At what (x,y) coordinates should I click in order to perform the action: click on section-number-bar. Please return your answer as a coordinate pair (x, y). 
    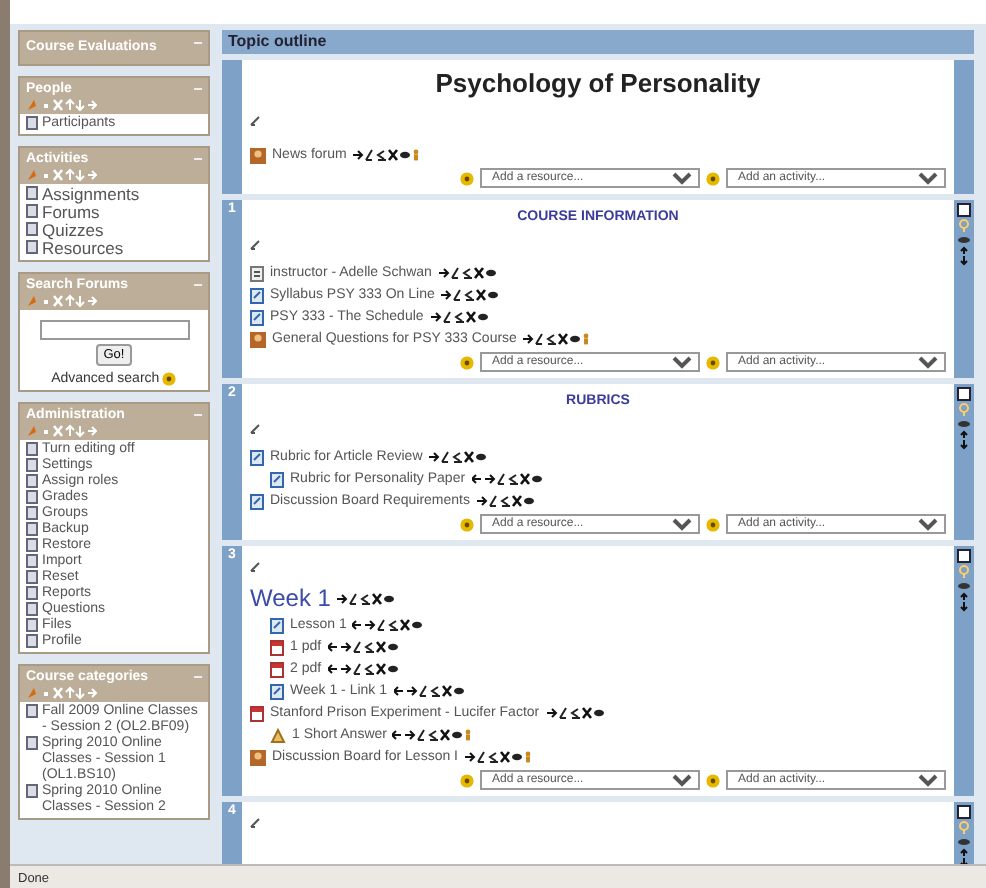
    Looking at the image, I should click on (232, 127).